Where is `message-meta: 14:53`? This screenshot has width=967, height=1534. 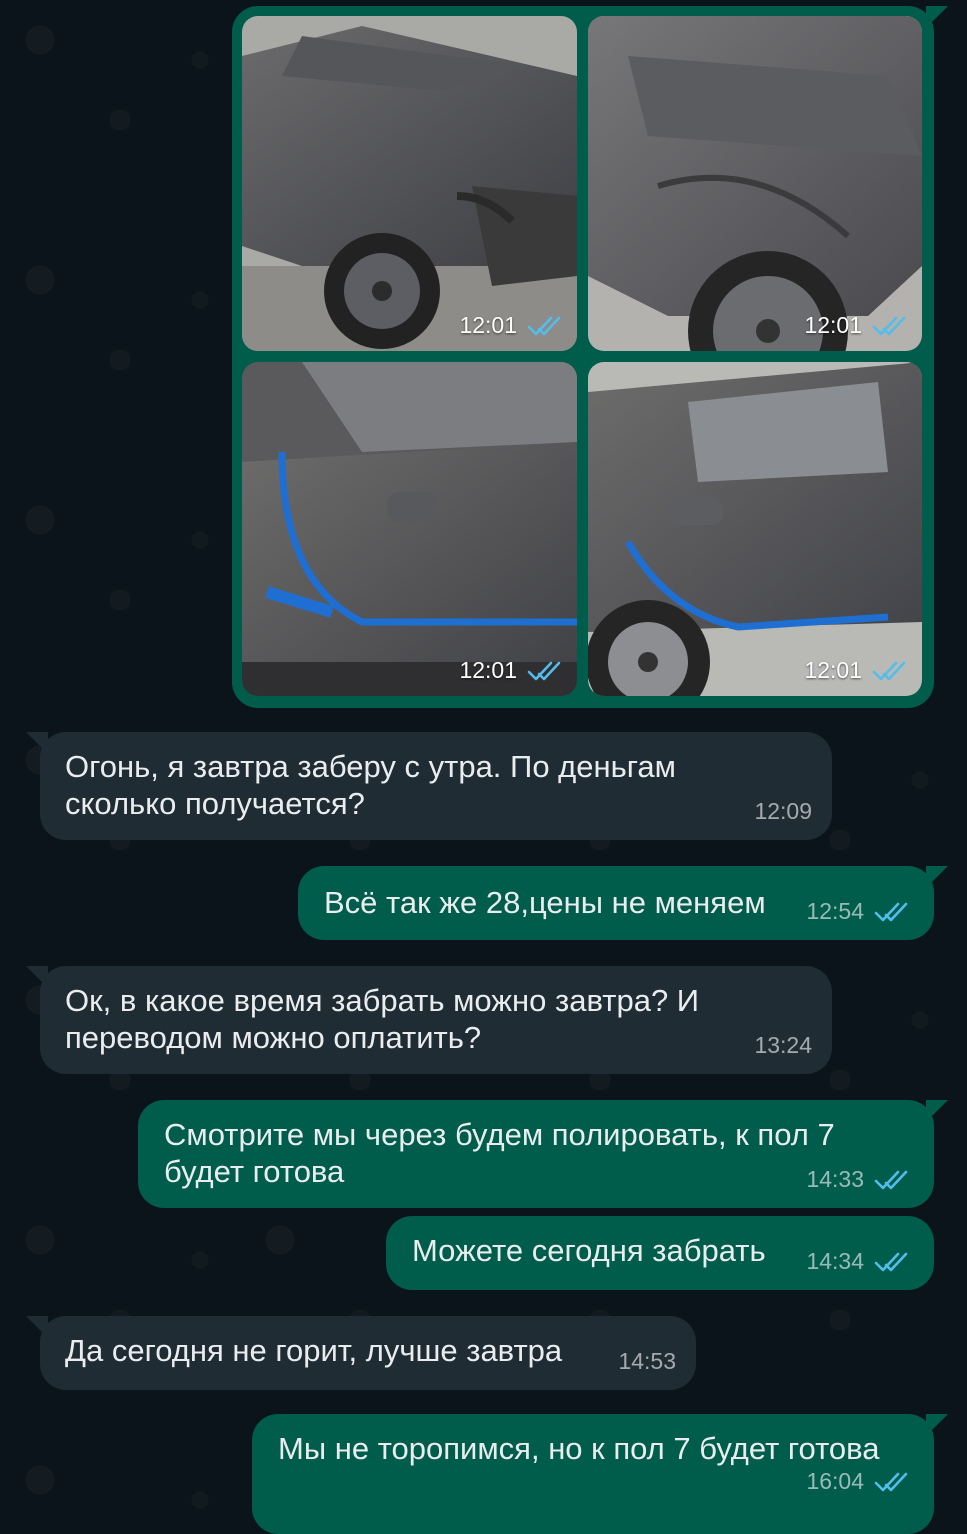
message-meta: 14:53 is located at coordinates (647, 1361).